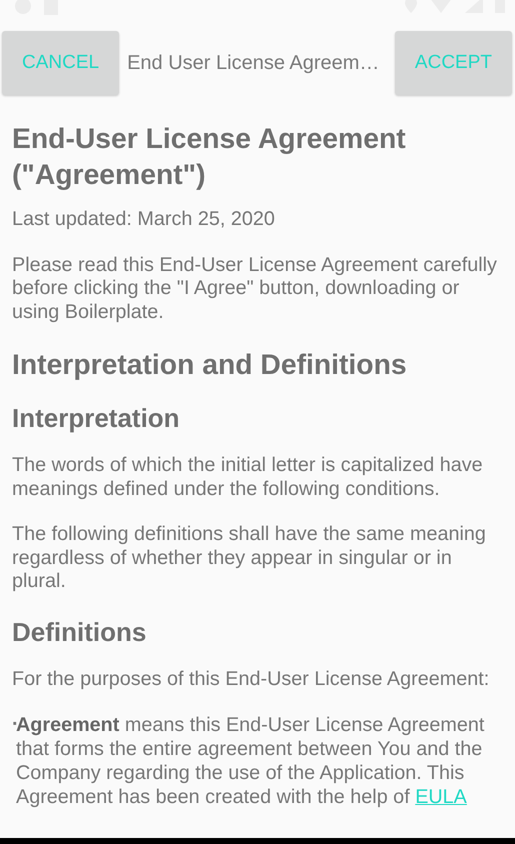  I want to click on paragraph: For the purposes of this End-User License Agreement:, so click(251, 679).